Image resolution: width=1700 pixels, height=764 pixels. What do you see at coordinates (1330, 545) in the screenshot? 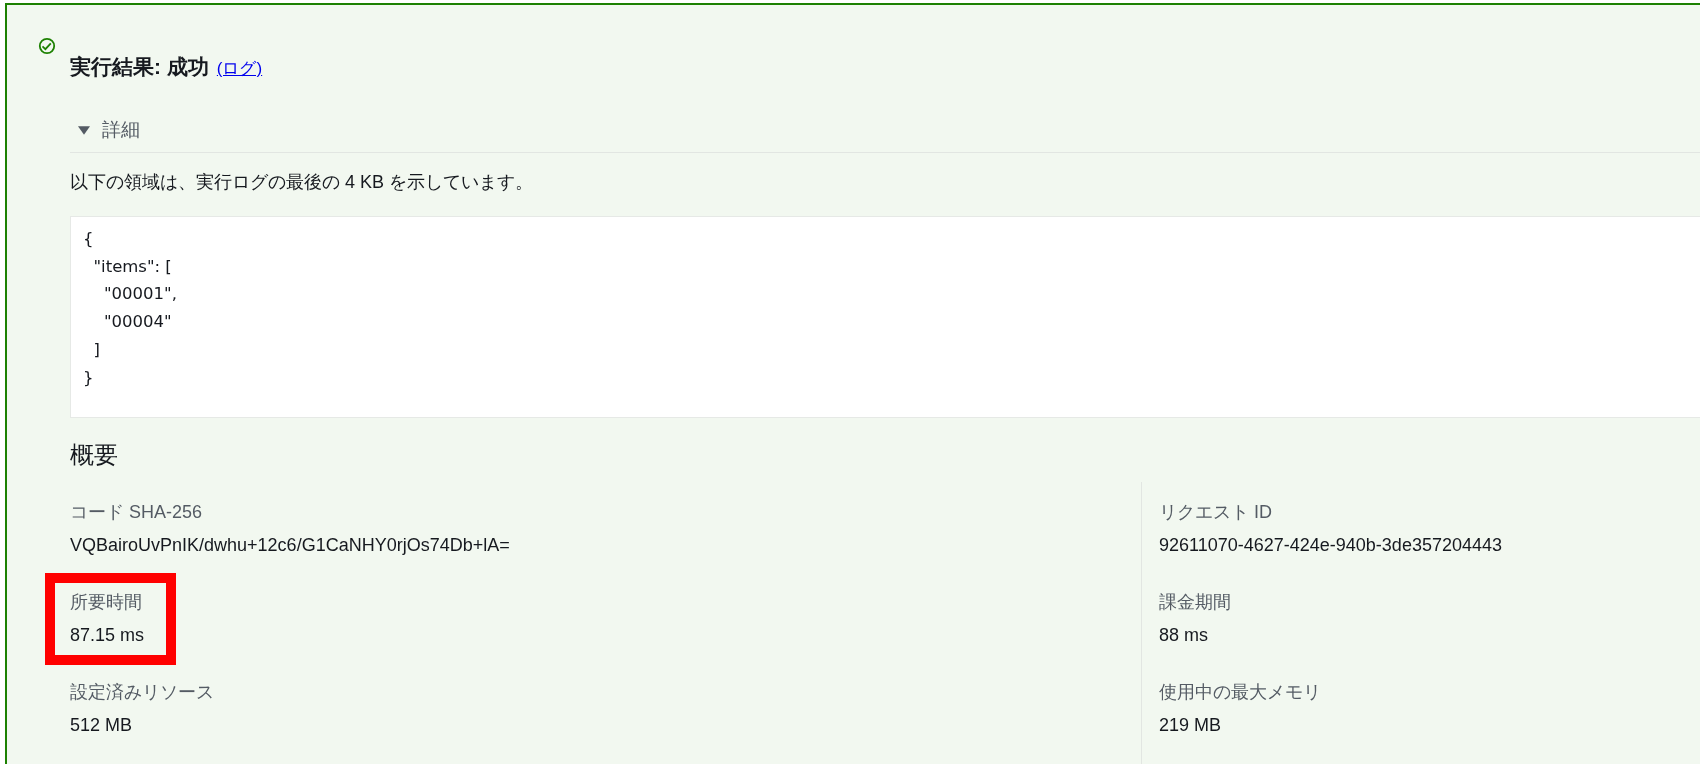
I see `field-value: 92611070-4627-424e-940b-3de357204443` at bounding box center [1330, 545].